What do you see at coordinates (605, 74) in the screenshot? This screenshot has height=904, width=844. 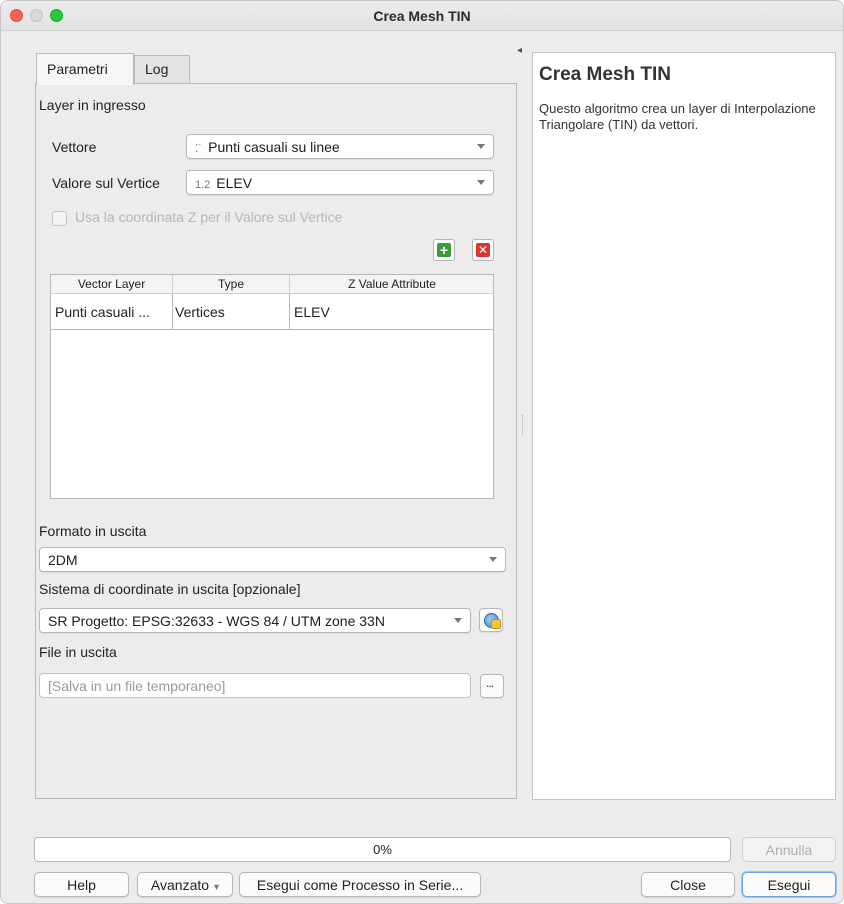 I see `help-title: Crea Mesh TIN` at bounding box center [605, 74].